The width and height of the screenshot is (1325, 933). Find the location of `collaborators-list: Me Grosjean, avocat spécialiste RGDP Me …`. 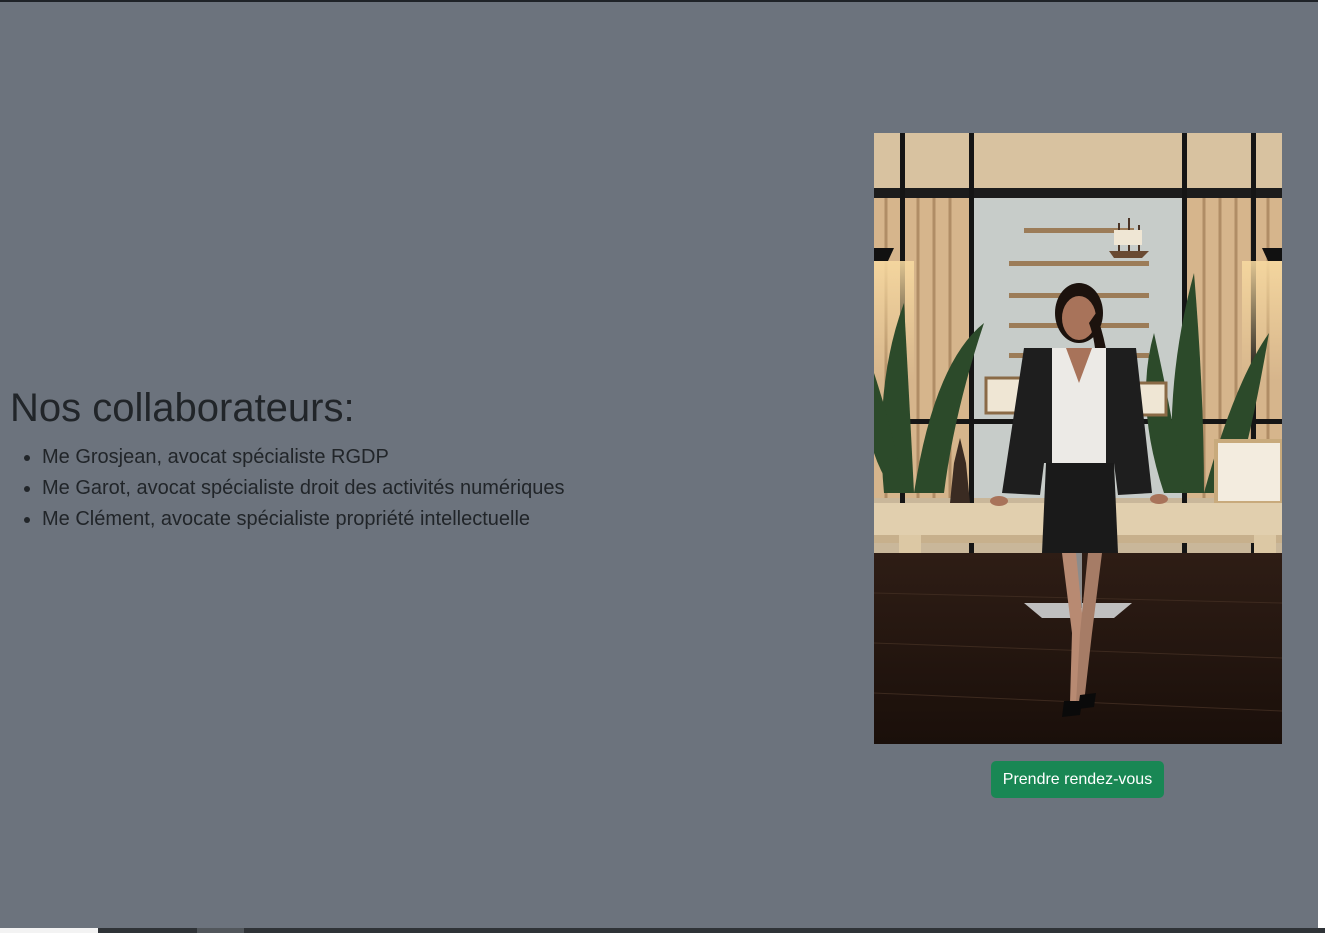

collaborators-list: Me Grosjean, avocat spécialiste RGDP Me … is located at coordinates (287, 488).